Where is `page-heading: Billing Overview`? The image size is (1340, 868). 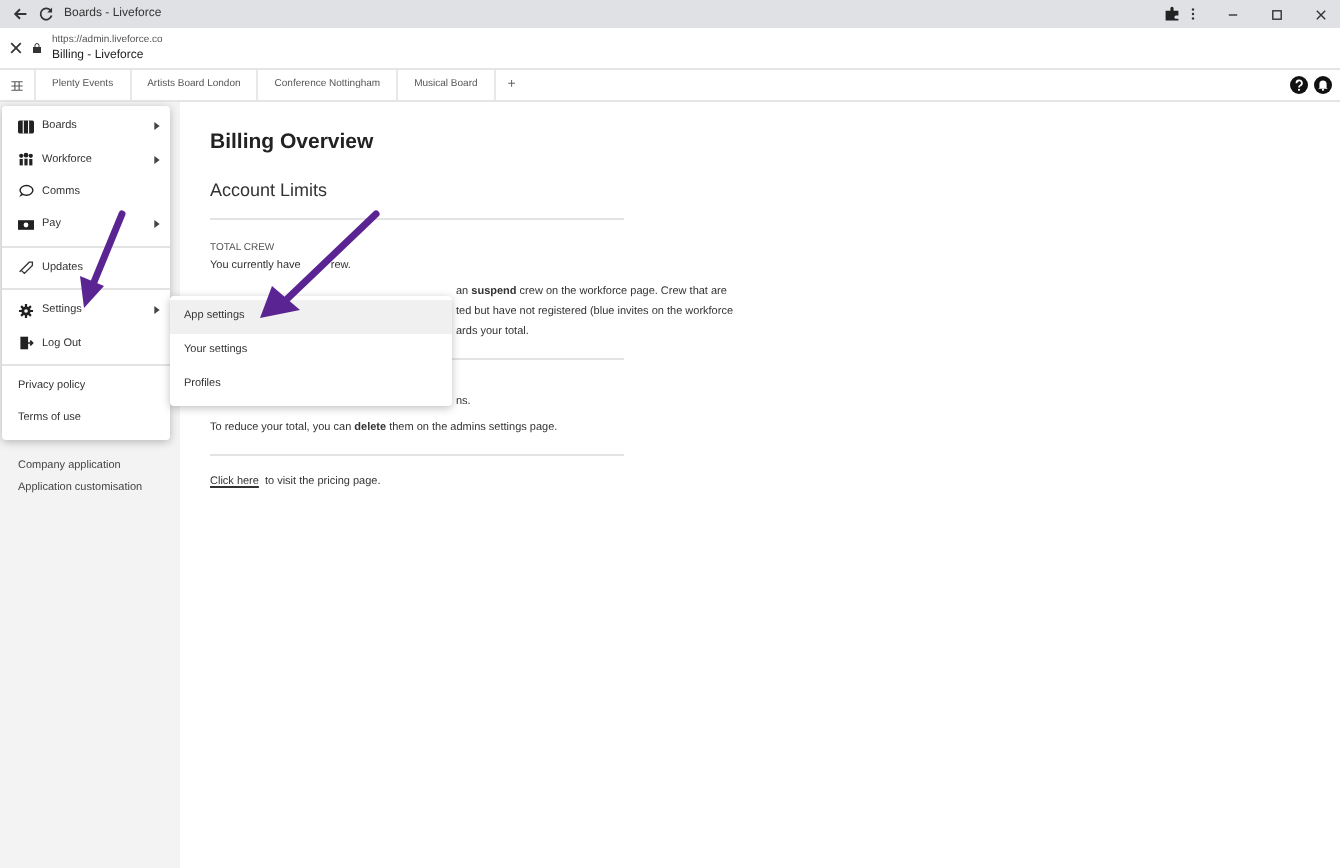
page-heading: Billing Overview is located at coordinates (292, 143).